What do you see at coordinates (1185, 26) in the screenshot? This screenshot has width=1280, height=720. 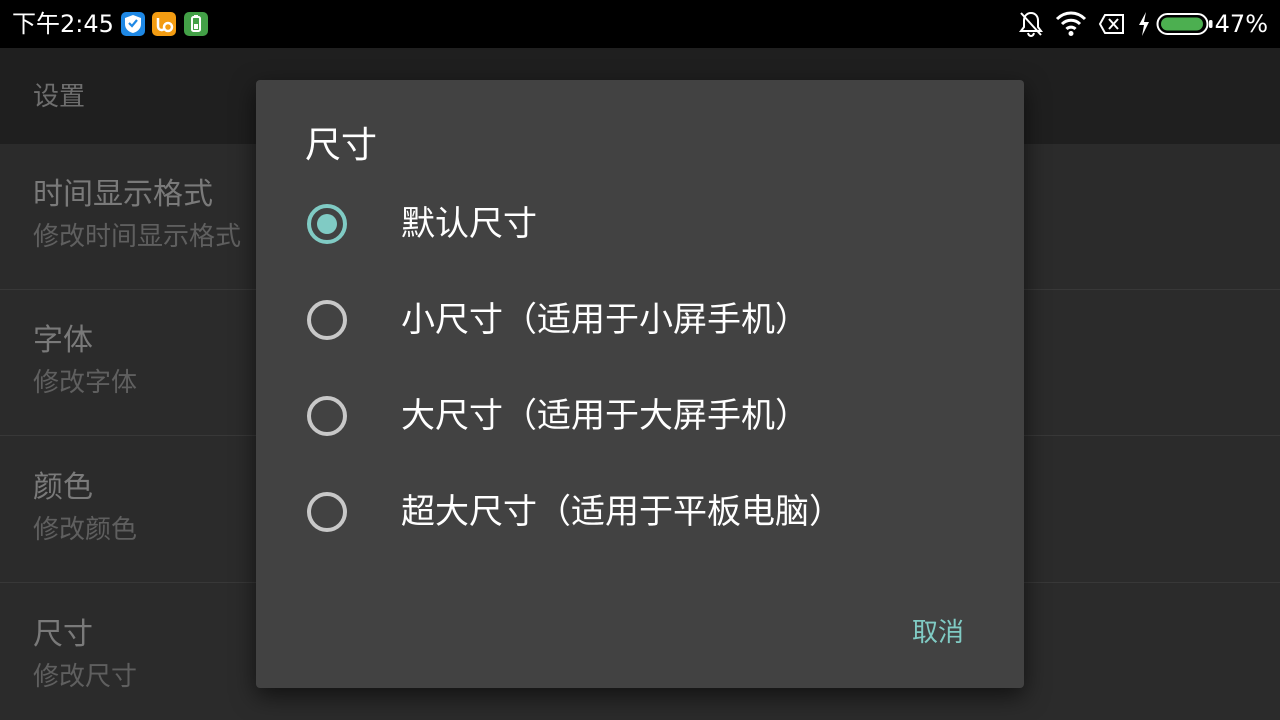 I see `battery-icon` at bounding box center [1185, 26].